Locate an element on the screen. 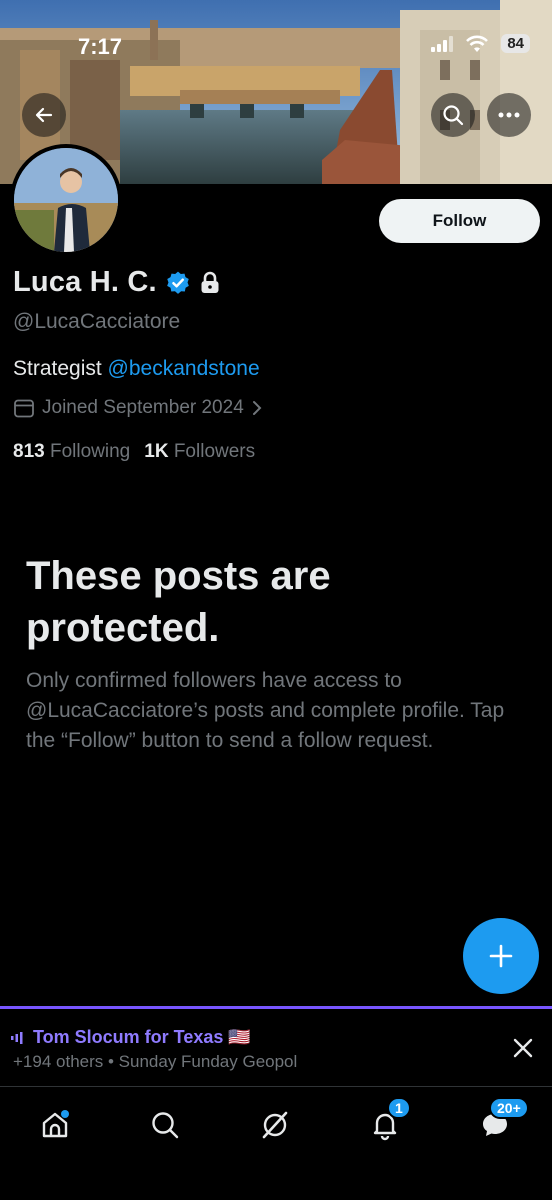 This screenshot has width=552, height=1200. followers-link: 1K Followers is located at coordinates (199, 452).